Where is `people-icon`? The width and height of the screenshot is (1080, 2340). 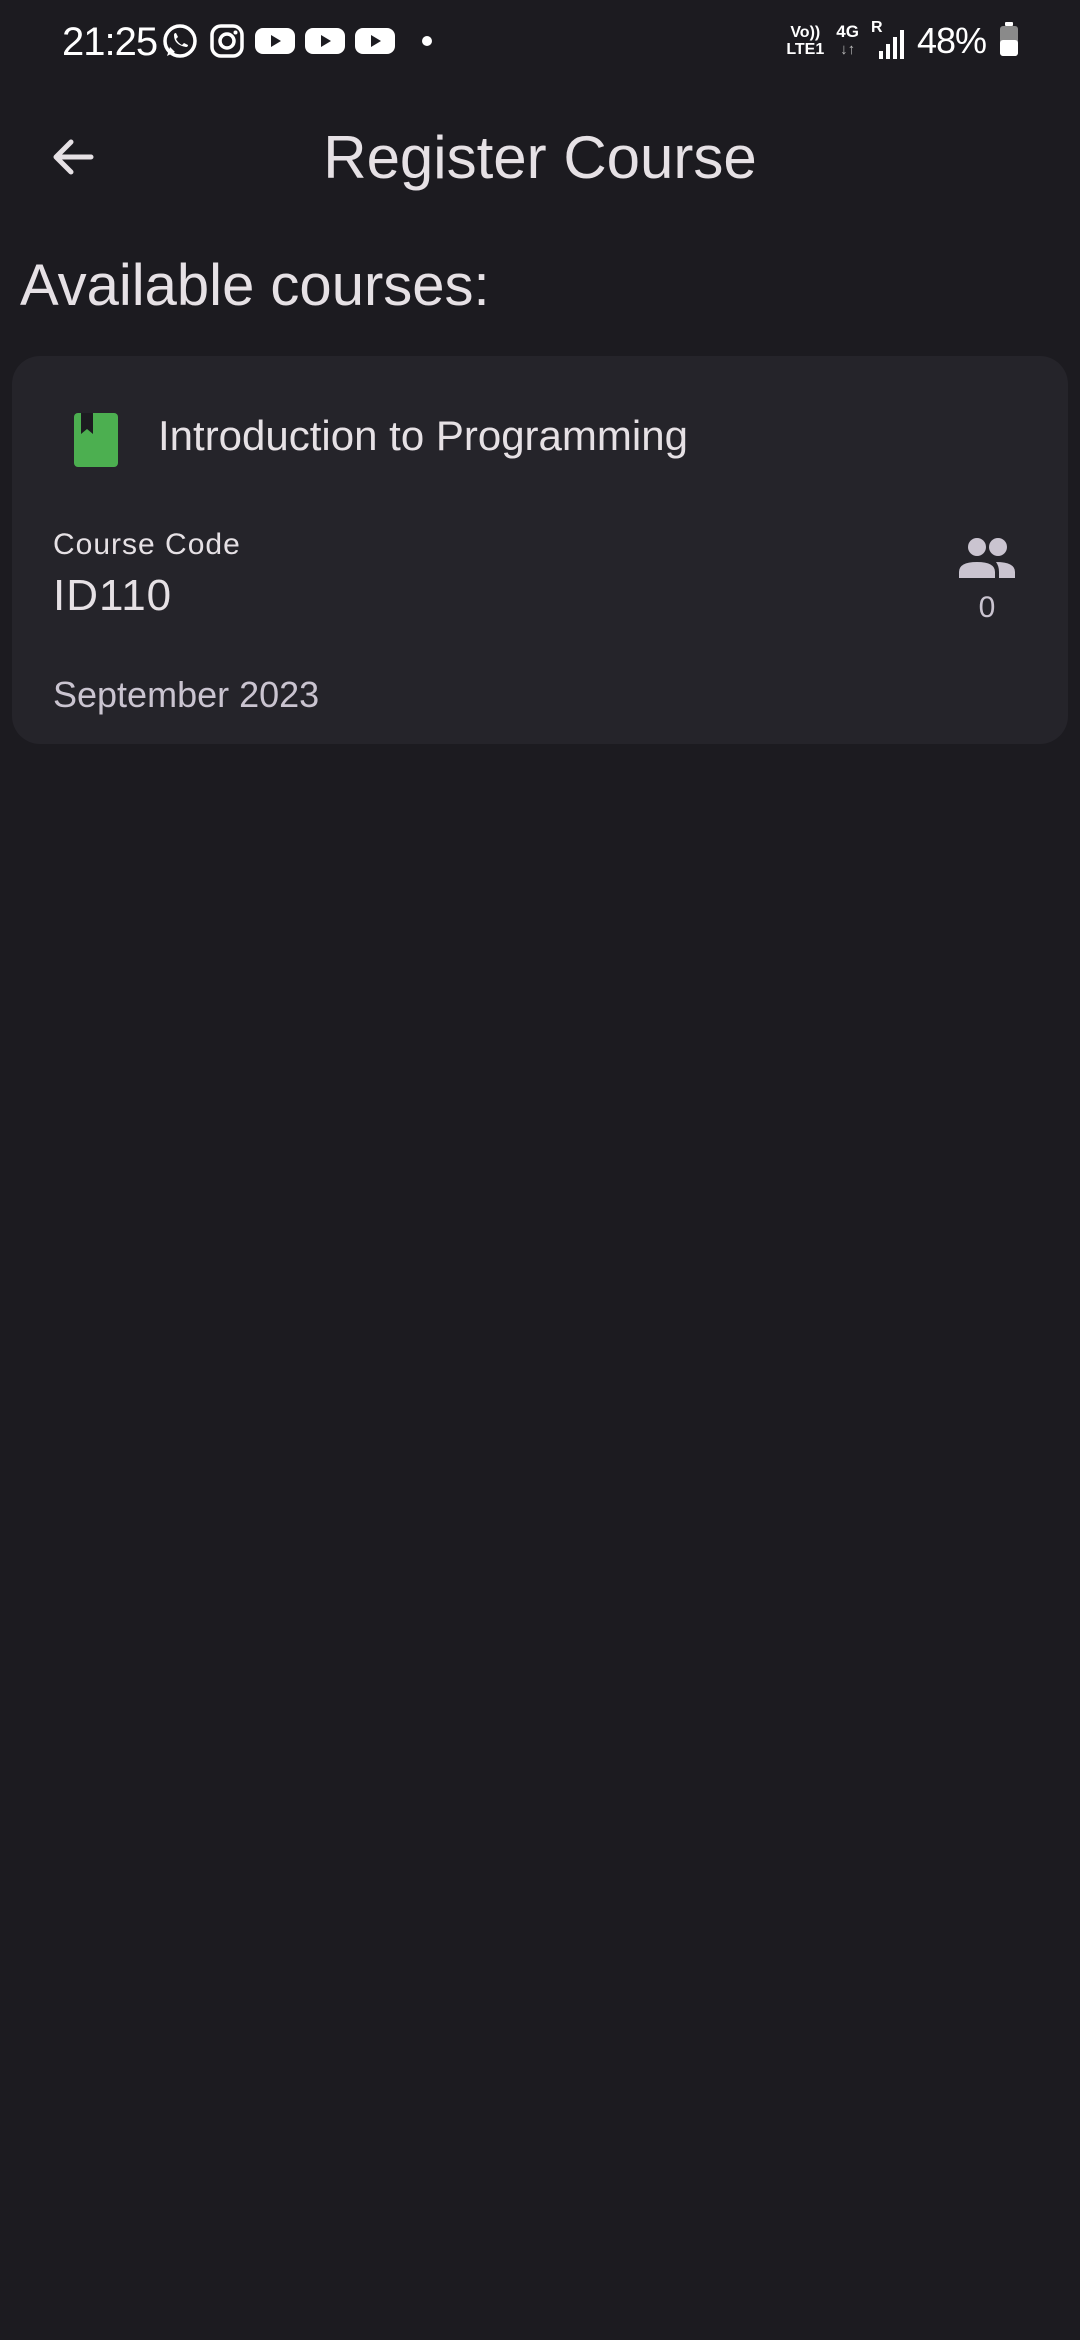
people-icon is located at coordinates (987, 558).